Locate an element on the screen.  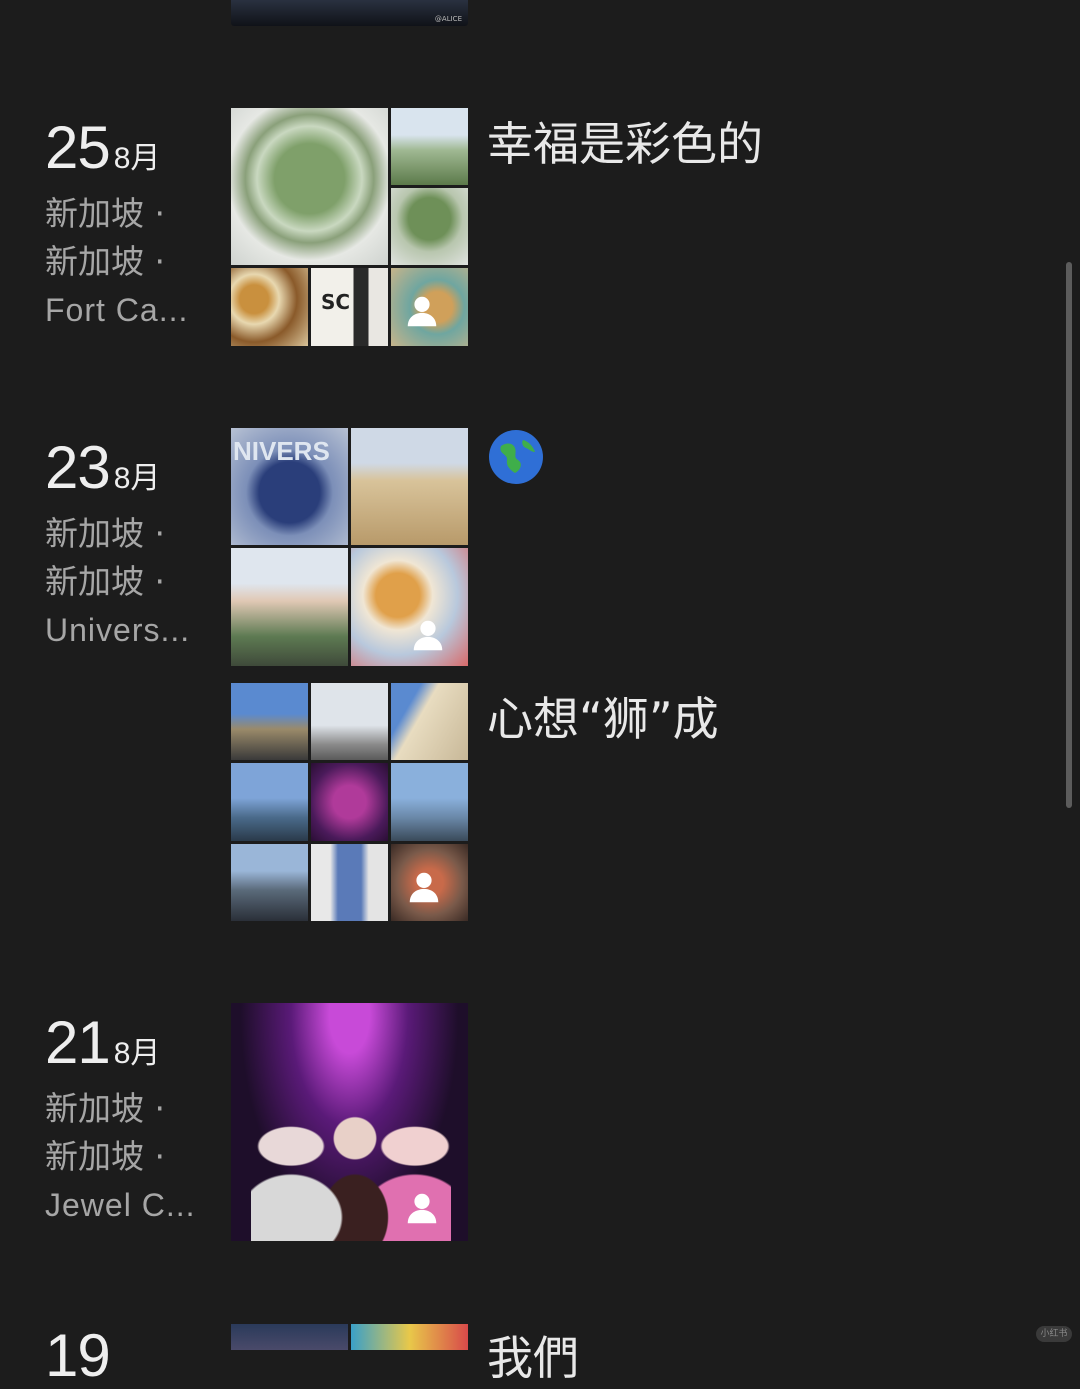
photo-sign-text: SC is located at coordinates (336, 302).